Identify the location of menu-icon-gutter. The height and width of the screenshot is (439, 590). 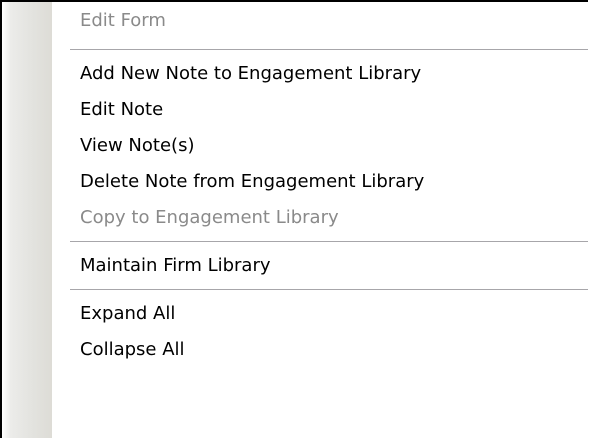
(27, 220).